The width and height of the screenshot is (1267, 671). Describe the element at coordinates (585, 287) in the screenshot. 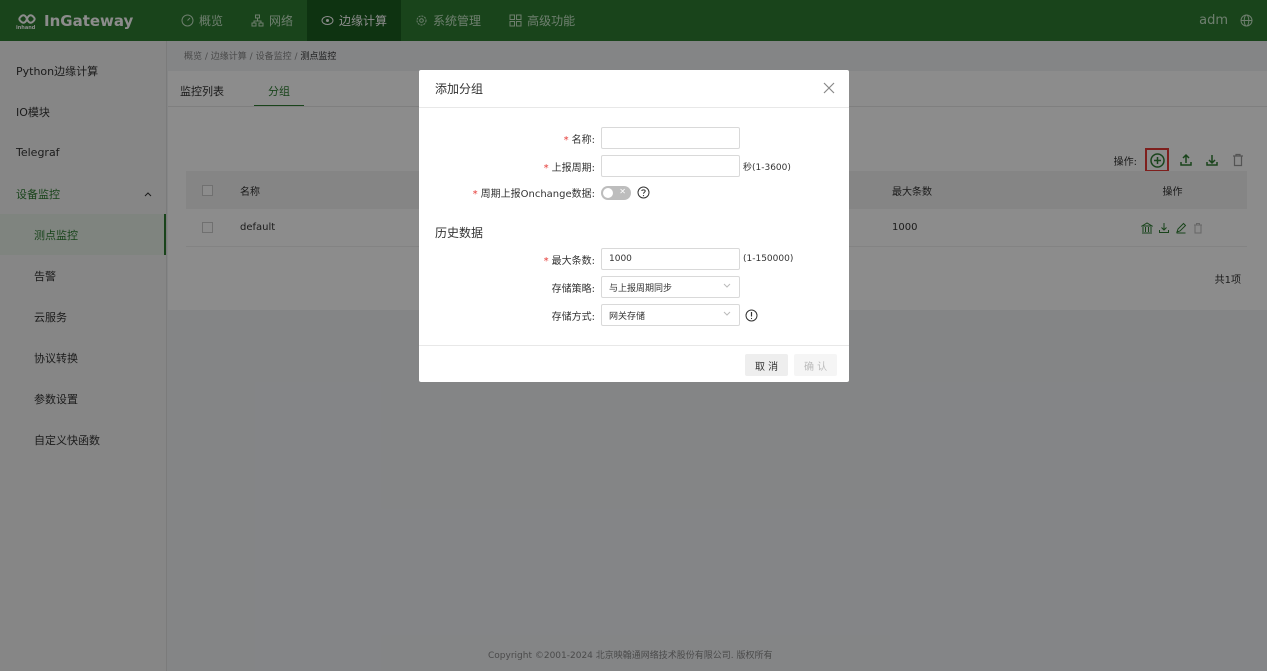

I see `strategy-row: 存储策略: 与上报周期同步` at that location.